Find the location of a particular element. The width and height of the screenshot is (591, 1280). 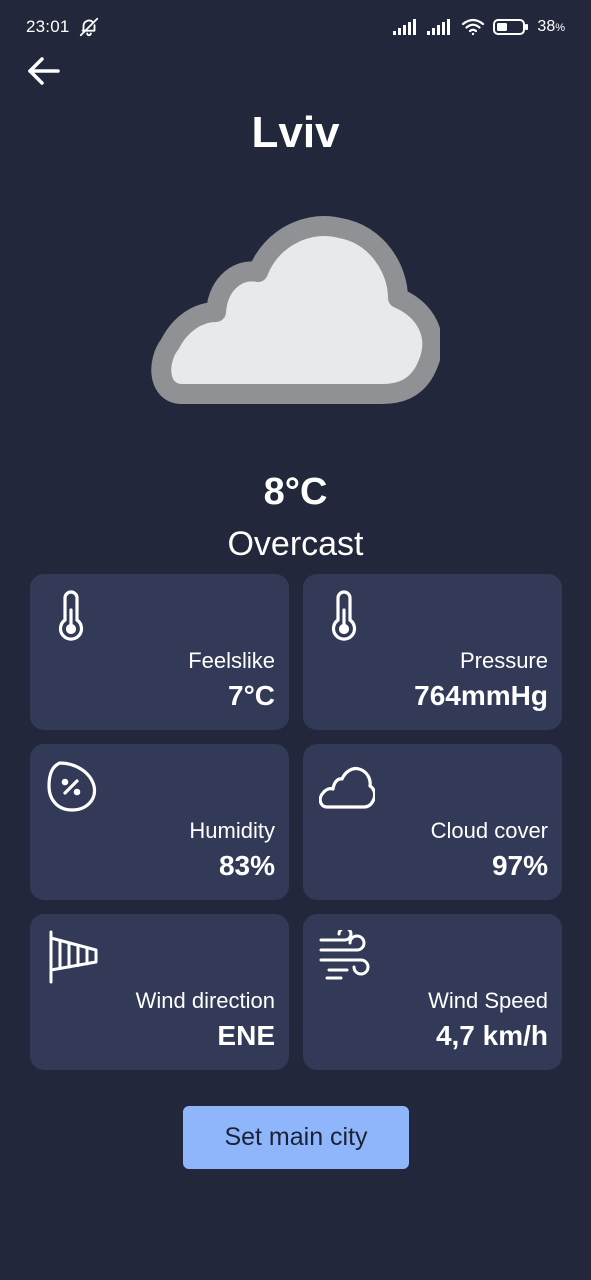

feelslike-card: Feelslike 7°C is located at coordinates (159, 652).